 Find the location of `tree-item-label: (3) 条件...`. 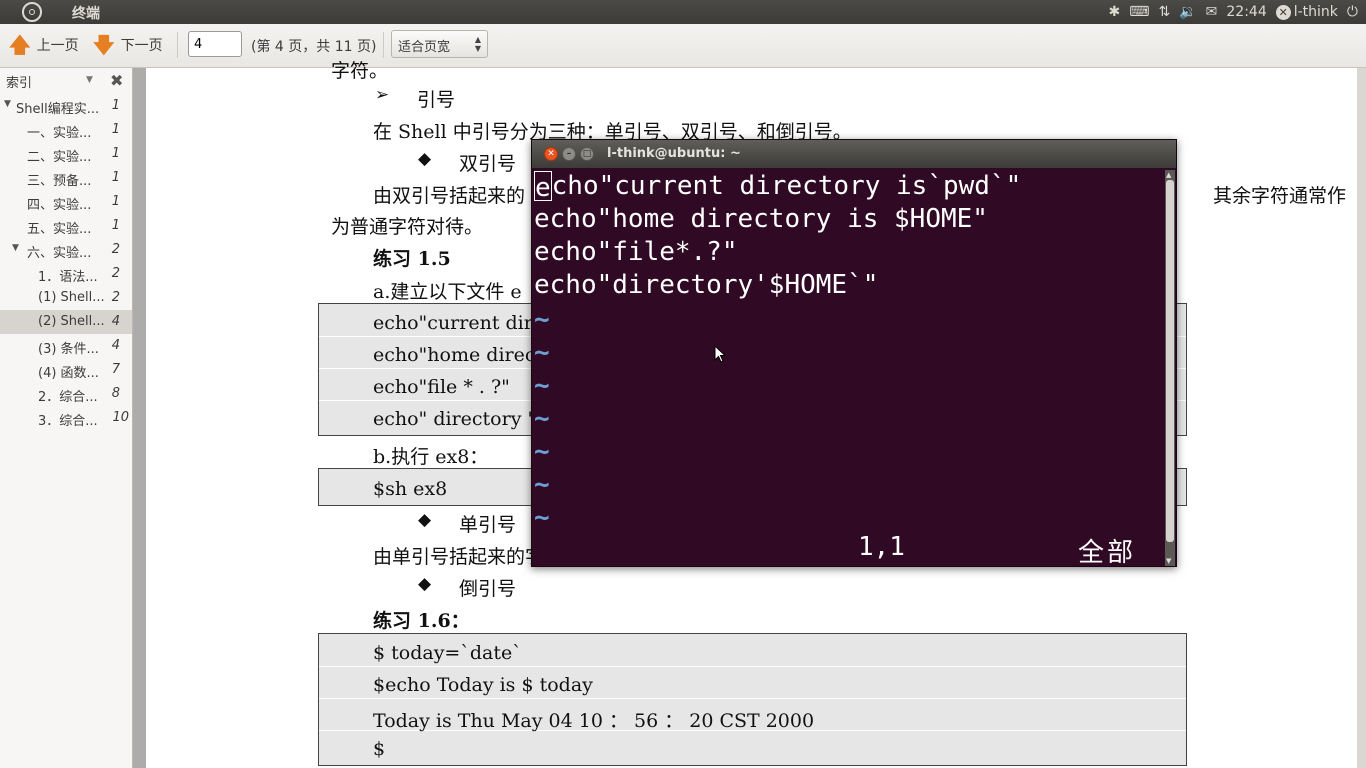

tree-item-label: (3) 条件... is located at coordinates (68, 349).